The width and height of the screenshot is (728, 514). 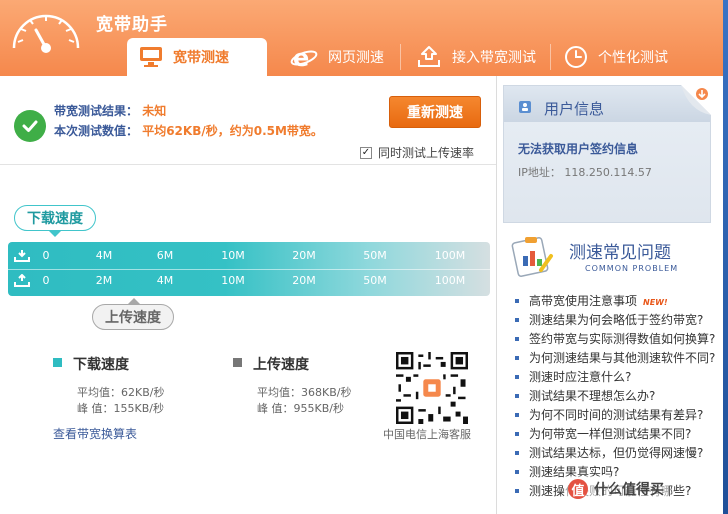 I want to click on download-peak: 峰 值：155KB/秒, so click(x=120, y=408).